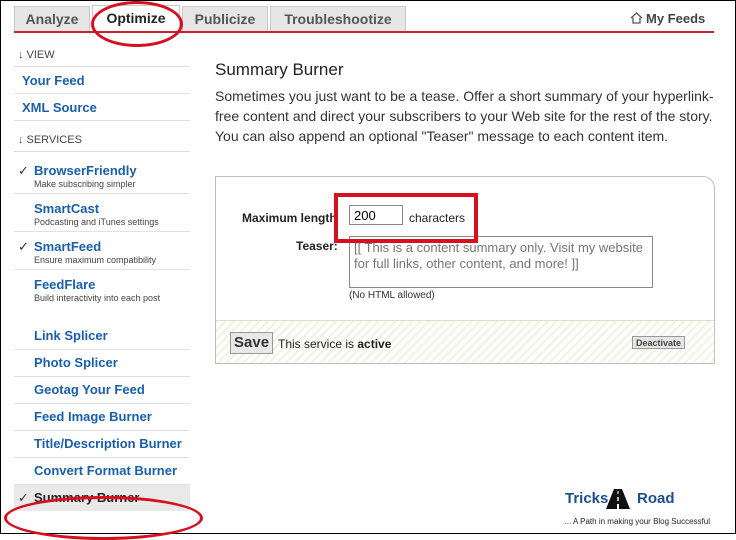 The height and width of the screenshot is (540, 736). I want to click on sidebar-item-label: XML Source, so click(59, 107).